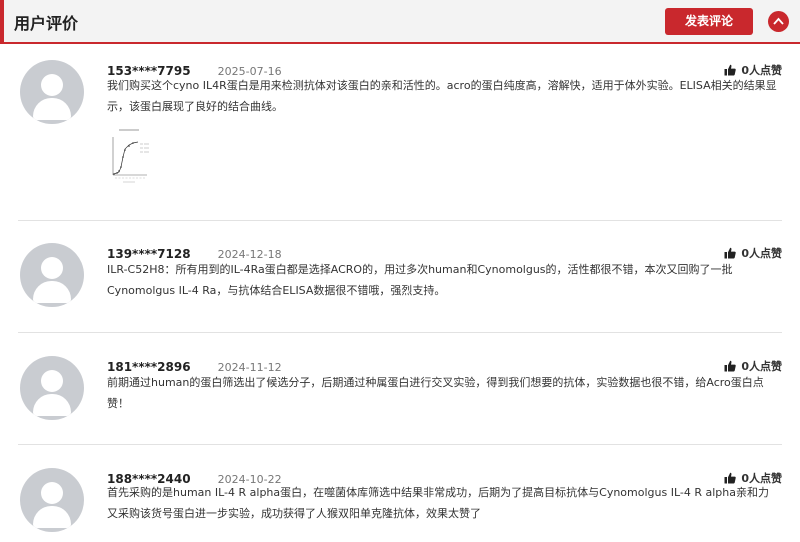 This screenshot has height=542, width=800. I want to click on chart-thumbnail-image, so click(130, 155).